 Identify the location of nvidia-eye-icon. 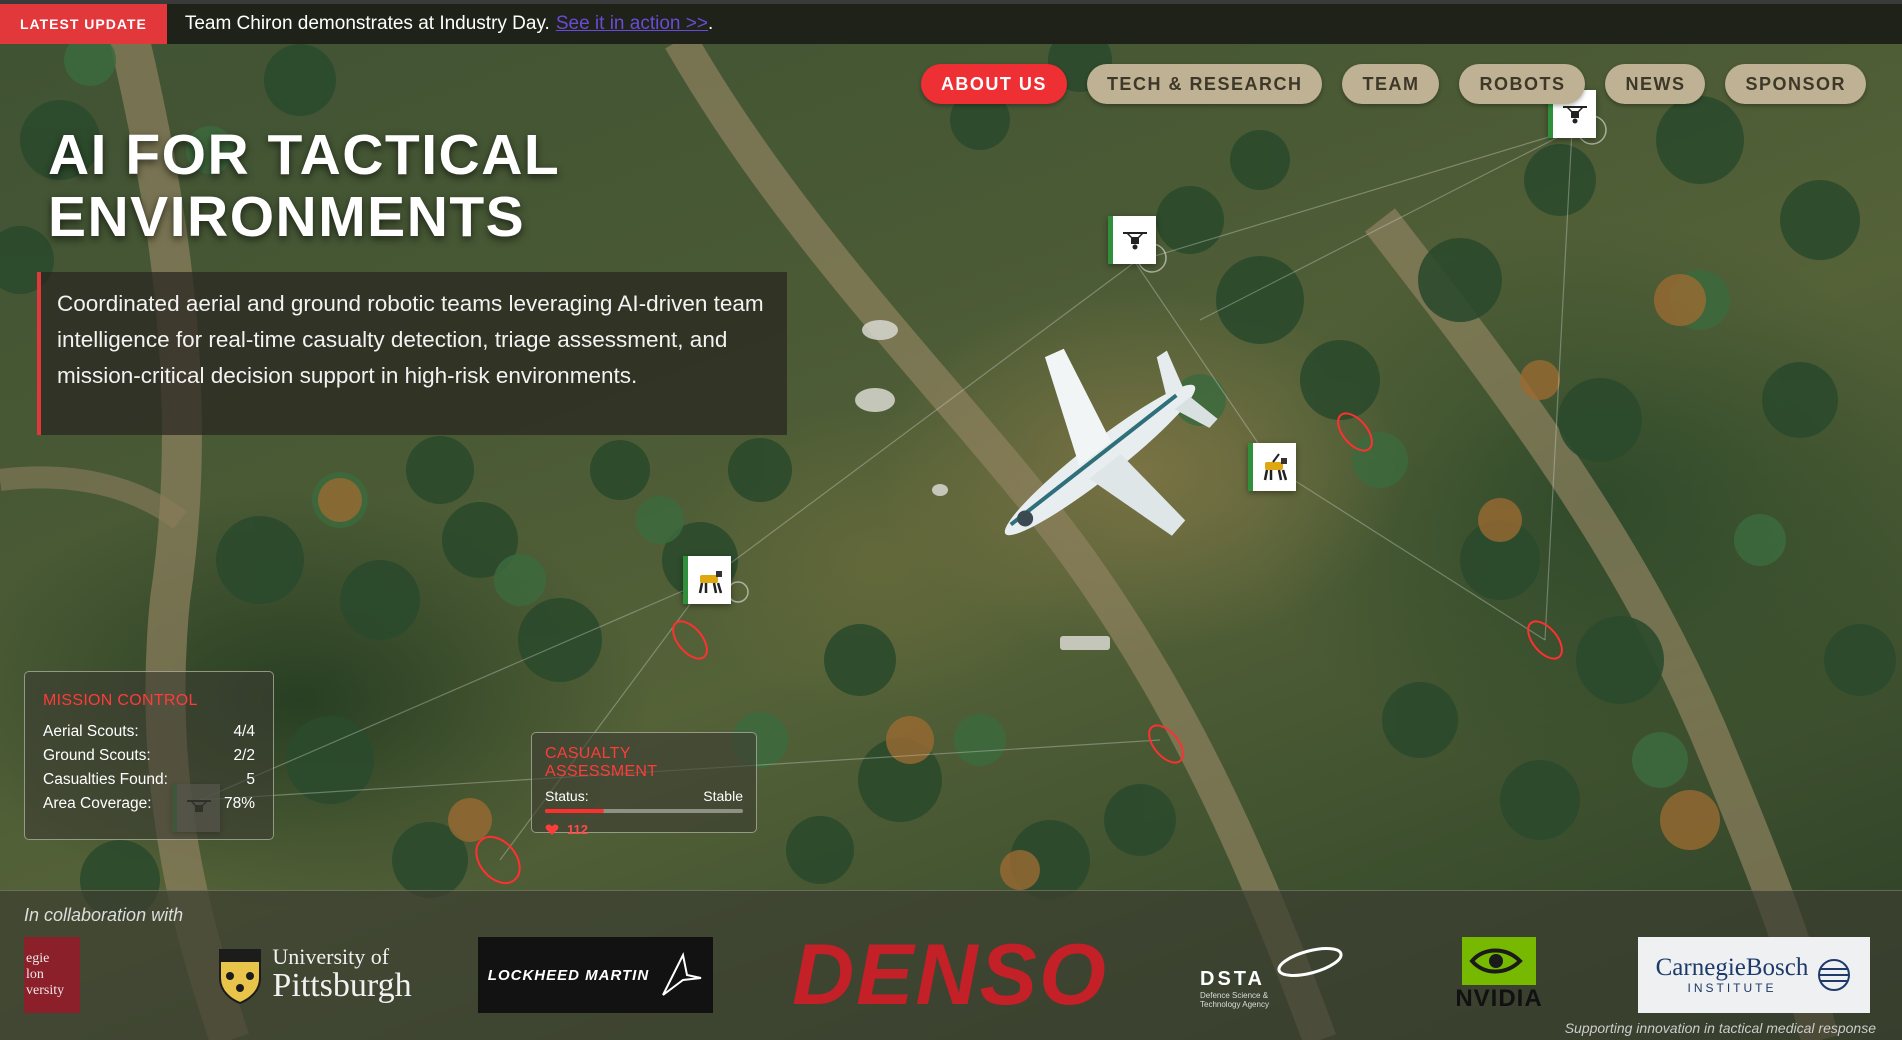
(1499, 961).